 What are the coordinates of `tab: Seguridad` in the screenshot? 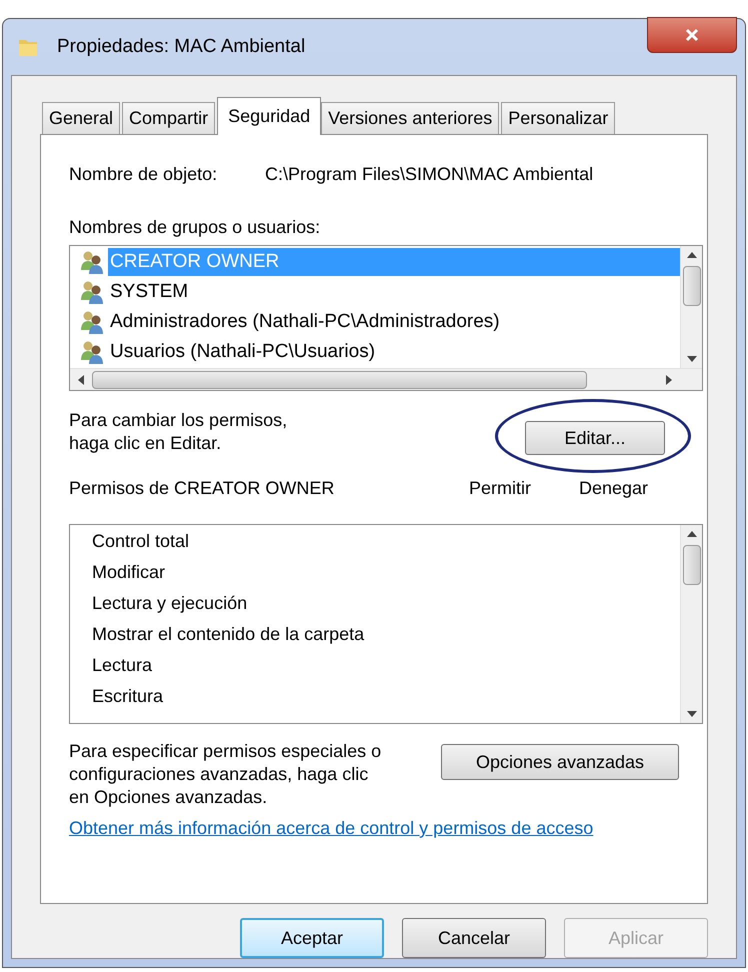 It's located at (269, 116).